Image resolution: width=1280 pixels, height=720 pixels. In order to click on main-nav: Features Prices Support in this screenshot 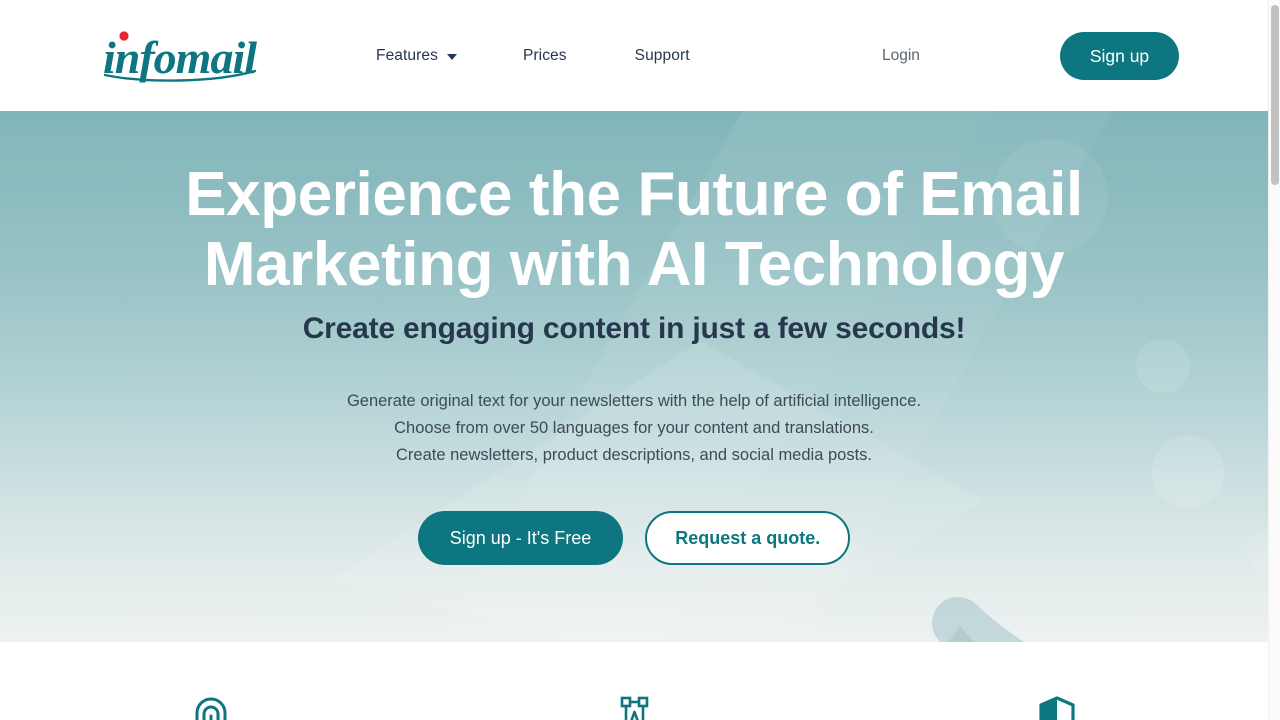, I will do `click(533, 55)`.